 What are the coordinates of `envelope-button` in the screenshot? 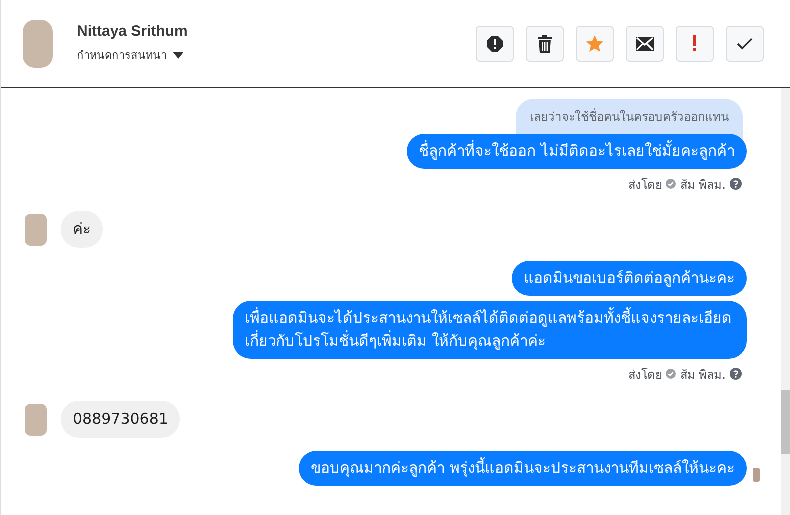 It's located at (645, 44).